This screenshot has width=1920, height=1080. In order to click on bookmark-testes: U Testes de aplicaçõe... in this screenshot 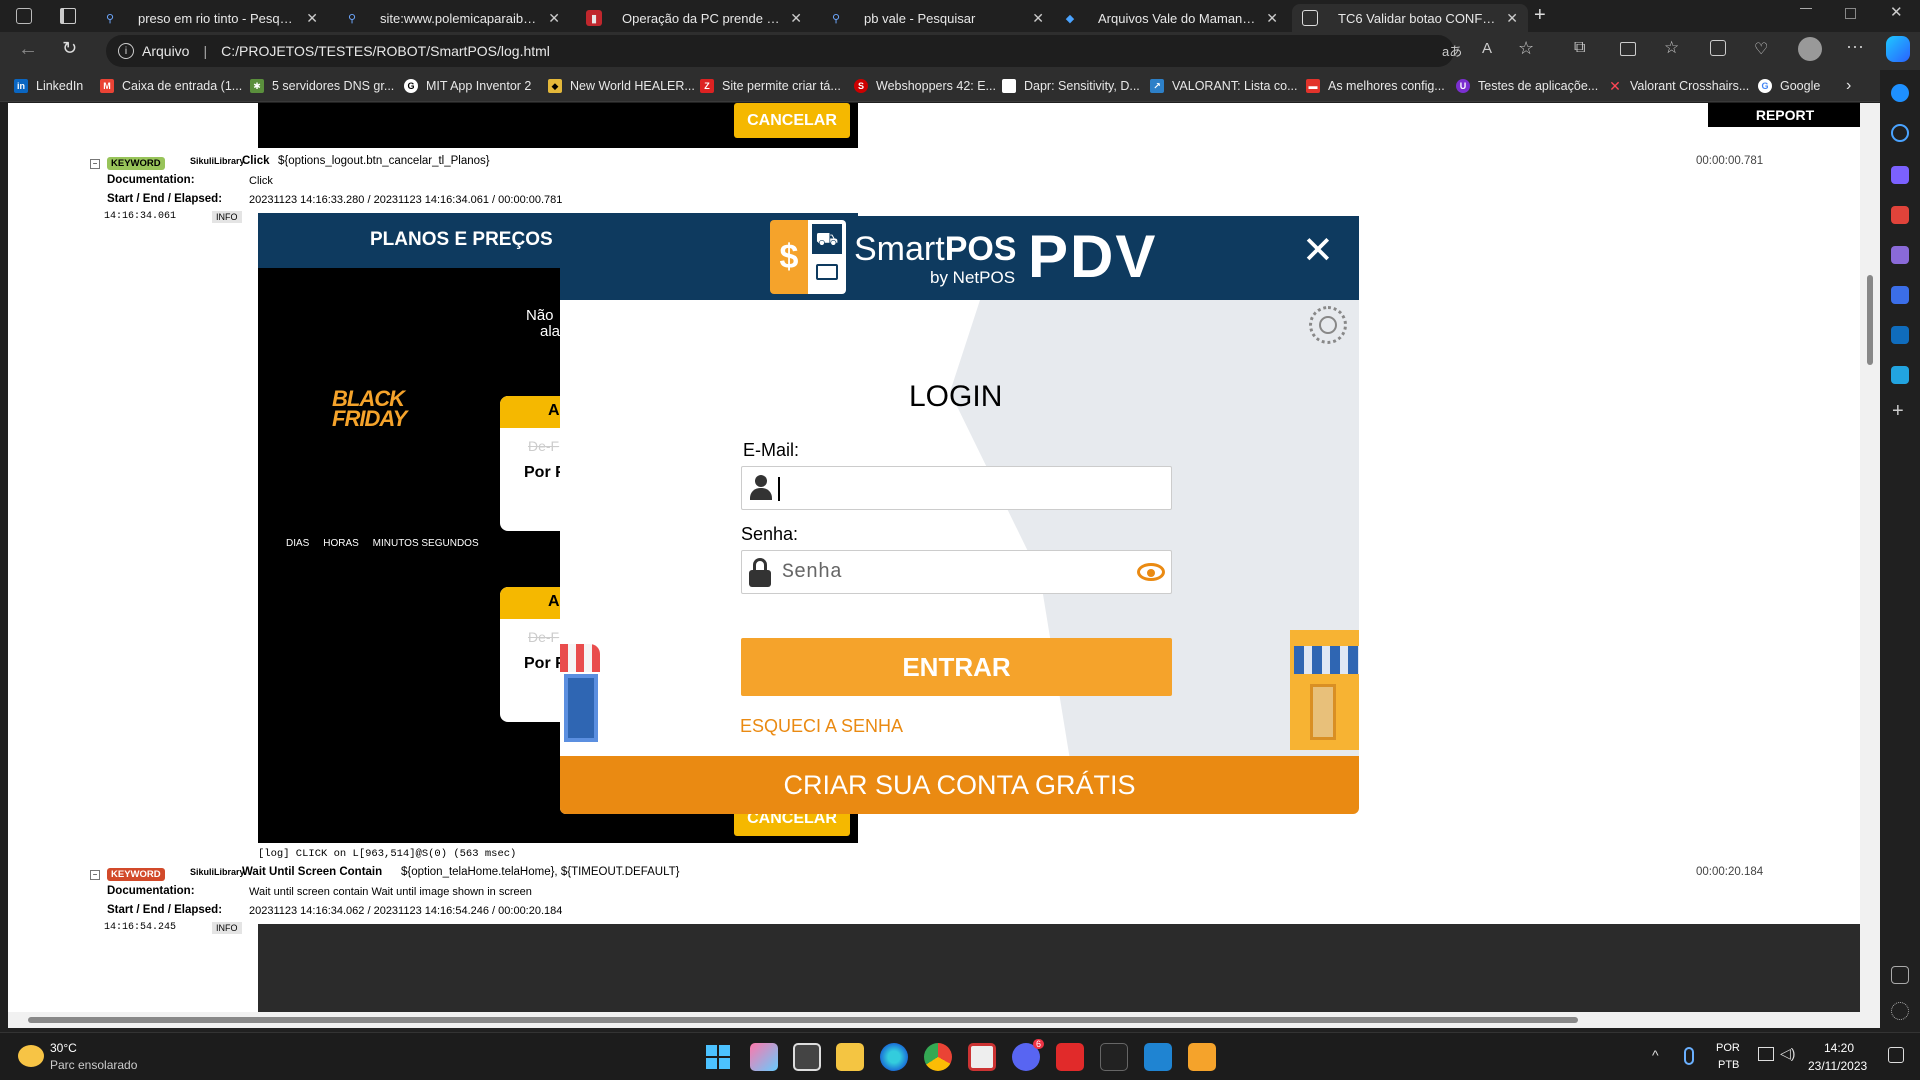, I will do `click(1527, 86)`.